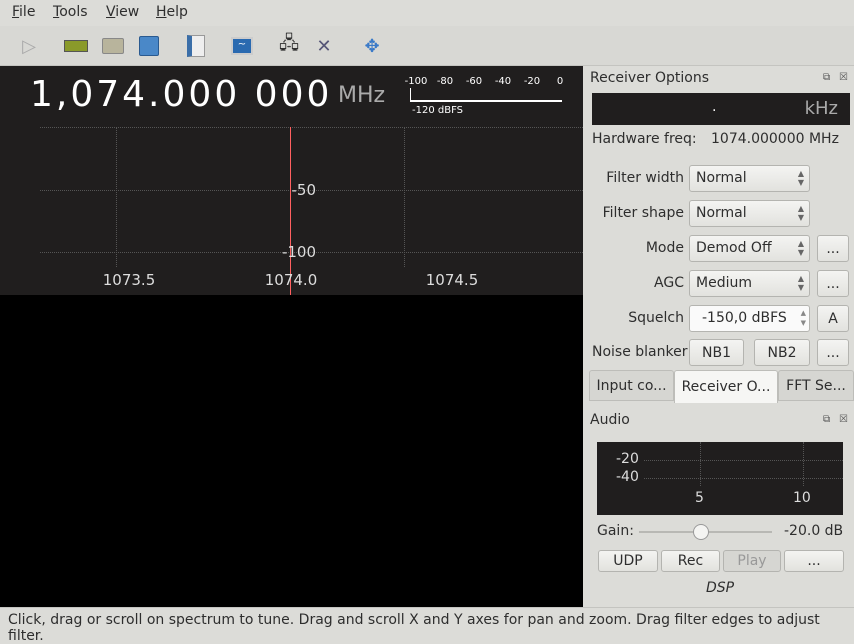  What do you see at coordinates (664, 248) in the screenshot?
I see `mode-label: Mode` at bounding box center [664, 248].